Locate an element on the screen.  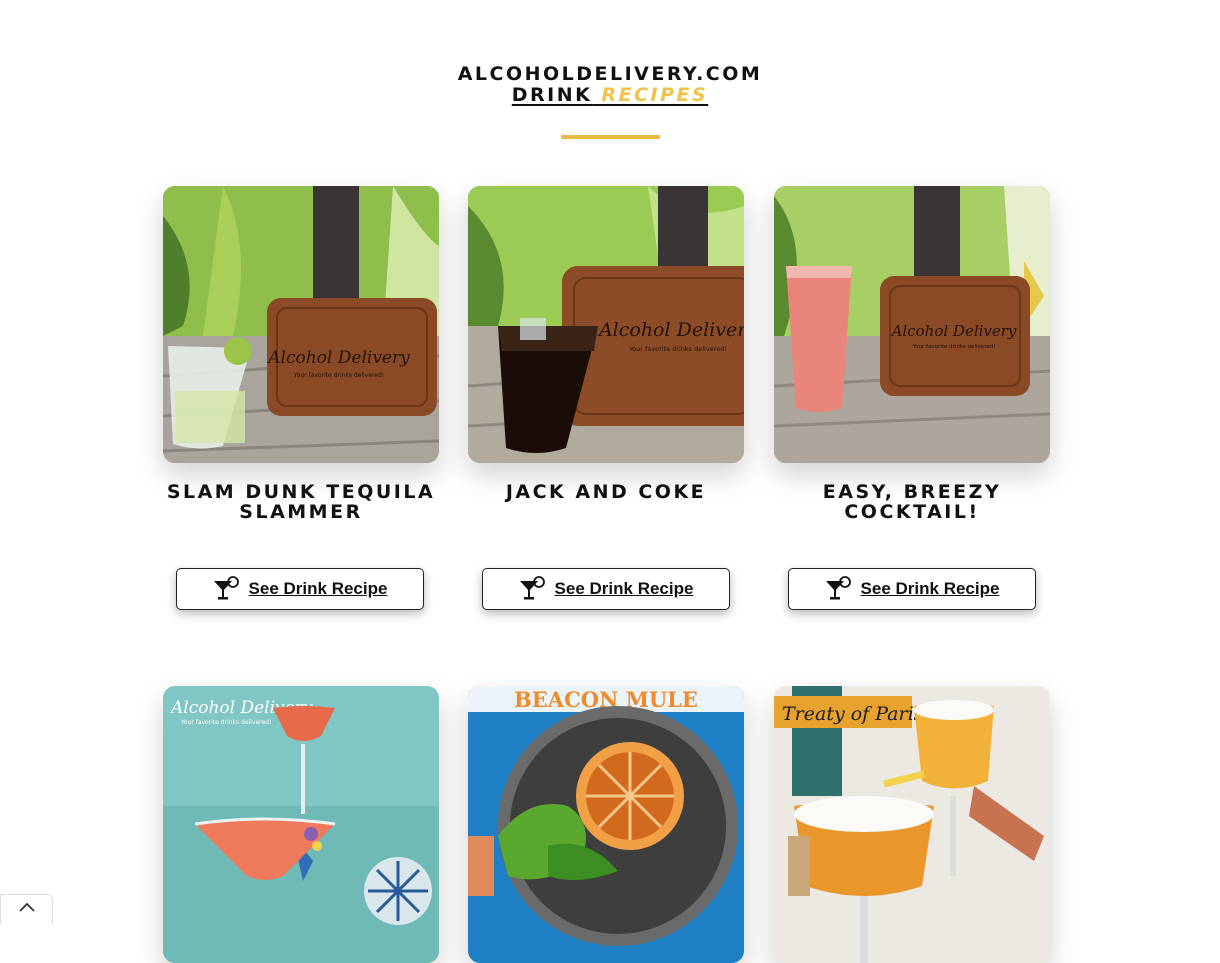
card-1-wordmark: Alcohol Delivery is located at coordinates (338, 358).